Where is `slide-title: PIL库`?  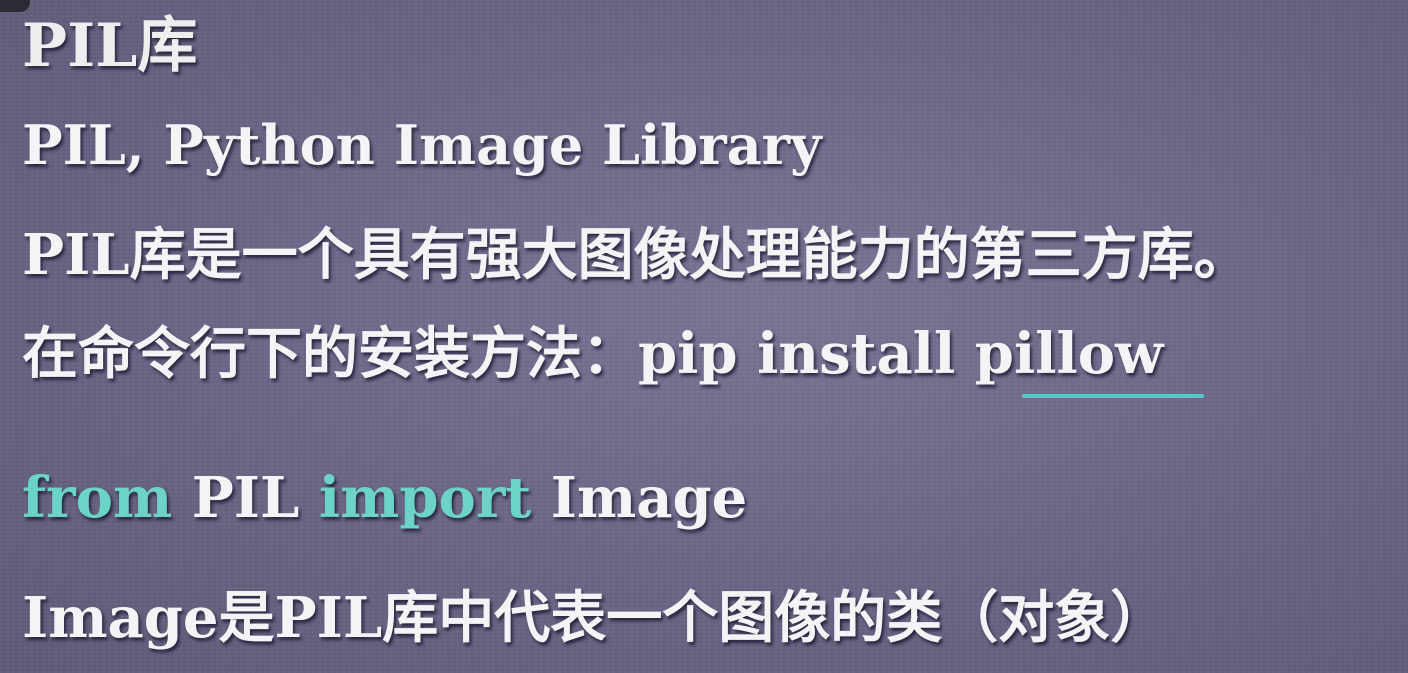 slide-title: PIL库 is located at coordinates (110, 46).